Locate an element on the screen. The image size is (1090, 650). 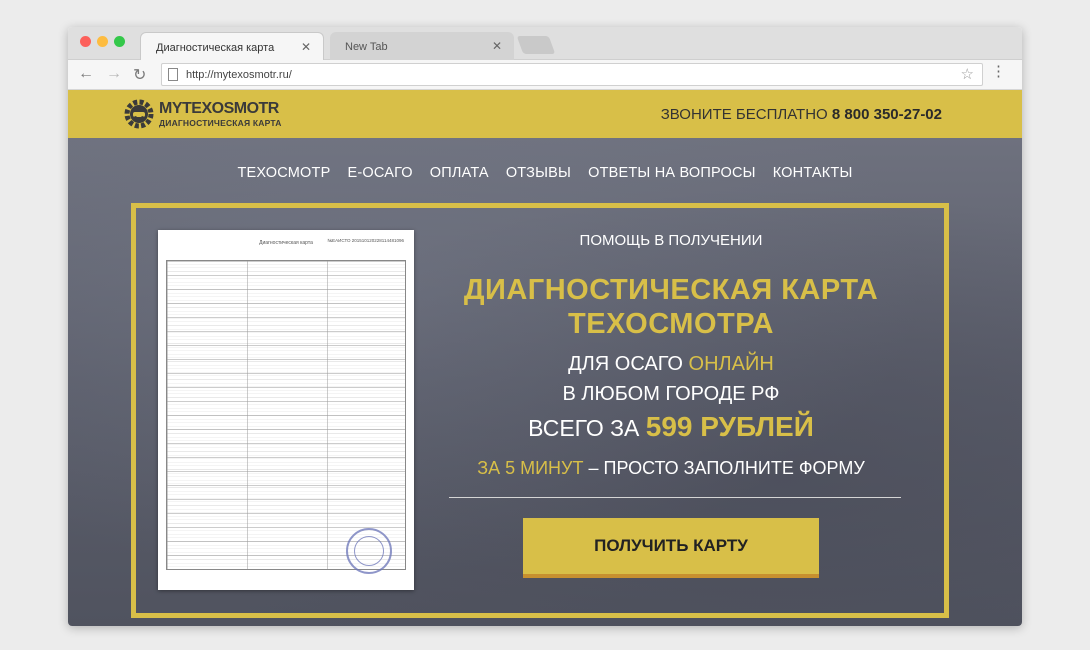
nav-item-e-osago: Е-ОСАГО is located at coordinates (379, 173).